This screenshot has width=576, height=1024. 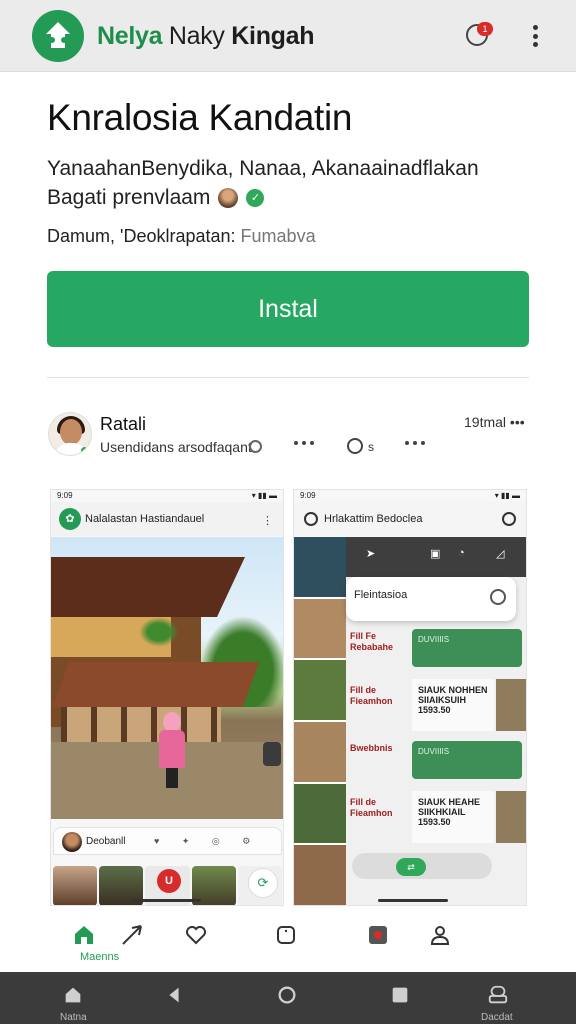 What do you see at coordinates (304, 443) in the screenshot?
I see `more-dots-icon` at bounding box center [304, 443].